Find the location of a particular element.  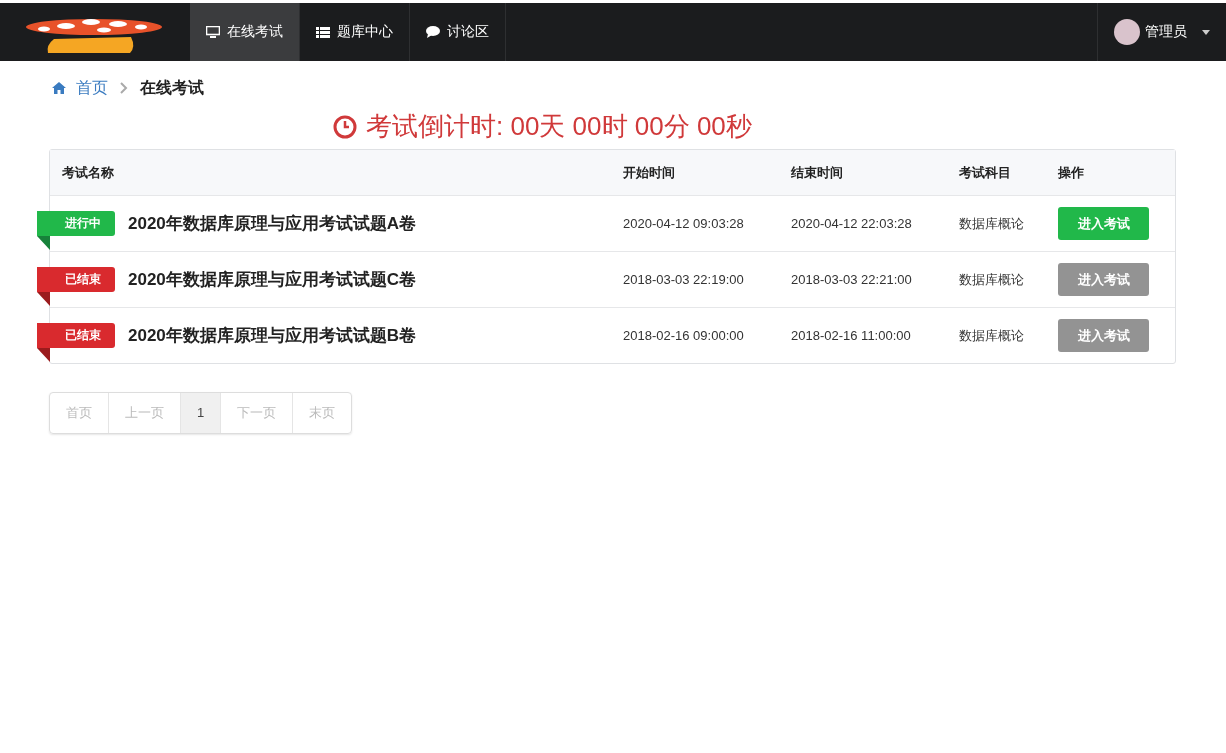

list-icon is located at coordinates (323, 32).